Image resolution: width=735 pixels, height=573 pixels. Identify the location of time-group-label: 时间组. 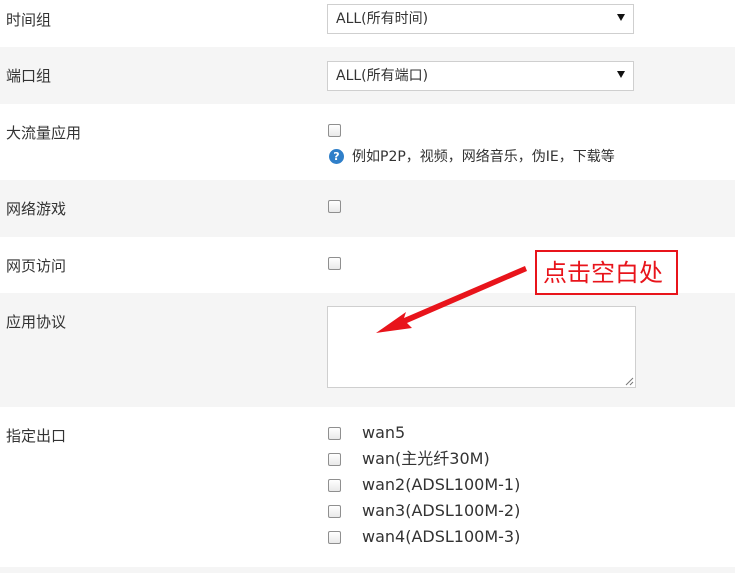
(29, 20).